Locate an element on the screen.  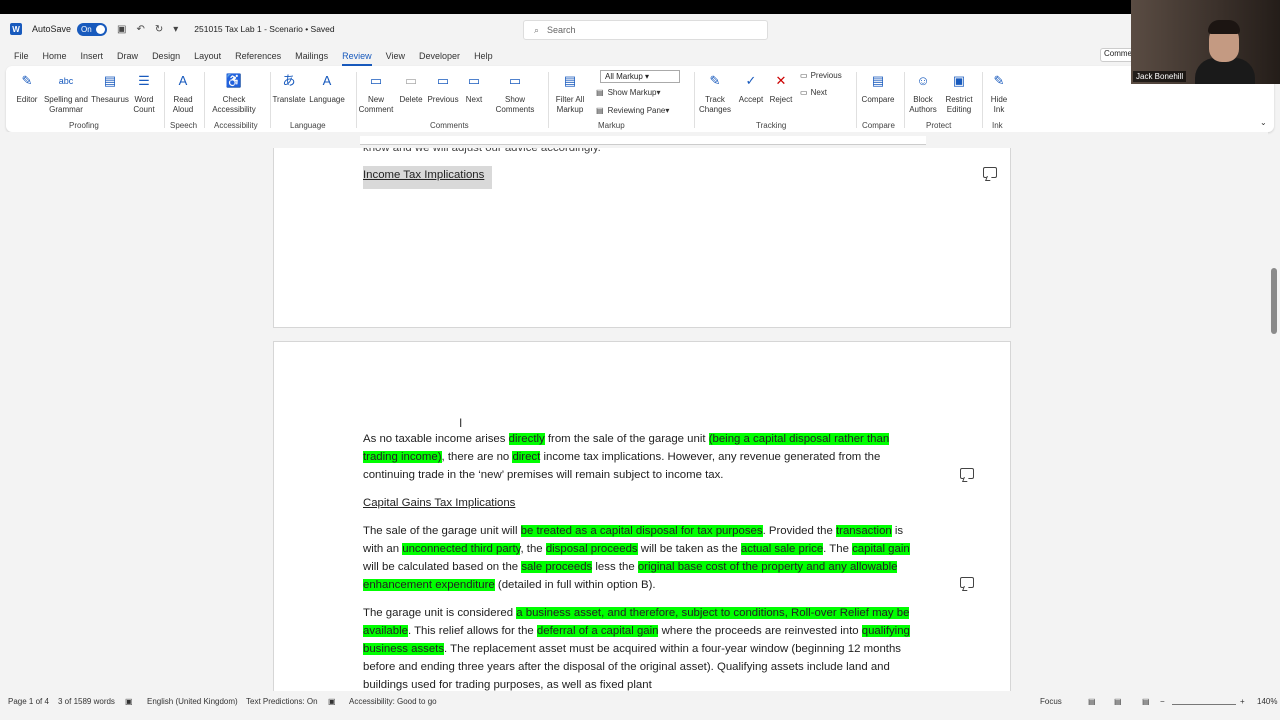
tab-insert: Insert is located at coordinates (92, 56).